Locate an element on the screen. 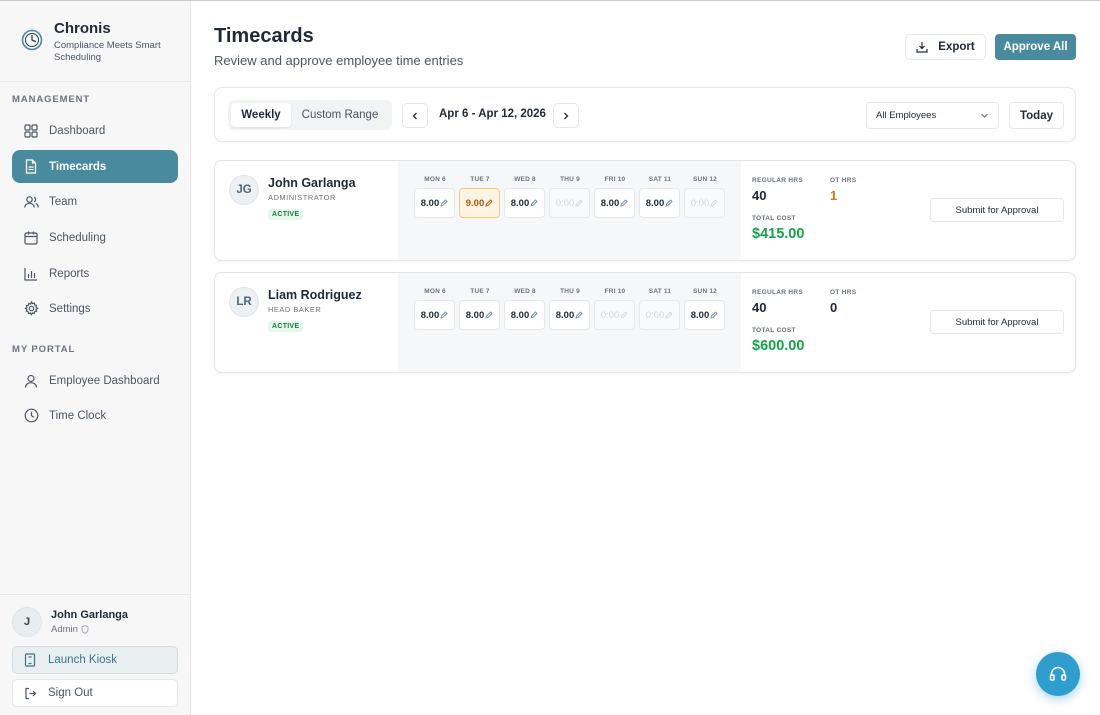 This screenshot has height=715, width=1100. ot-hrs-value: 0 is located at coordinates (834, 307).